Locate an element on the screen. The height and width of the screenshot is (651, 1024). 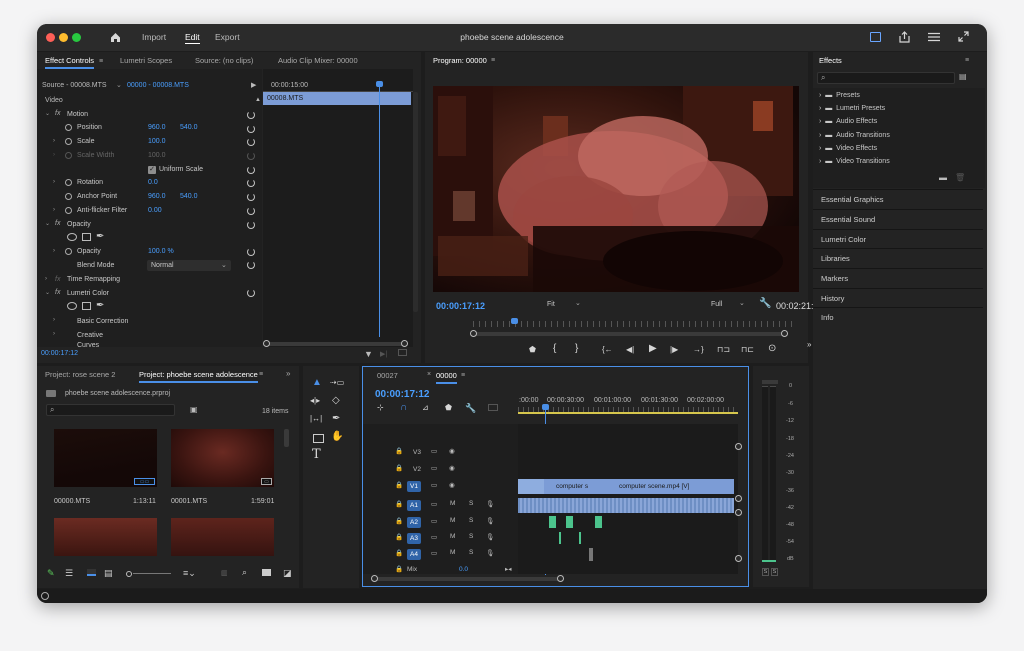
freeform-view-icon: ▤ is located at coordinates (108, 573).